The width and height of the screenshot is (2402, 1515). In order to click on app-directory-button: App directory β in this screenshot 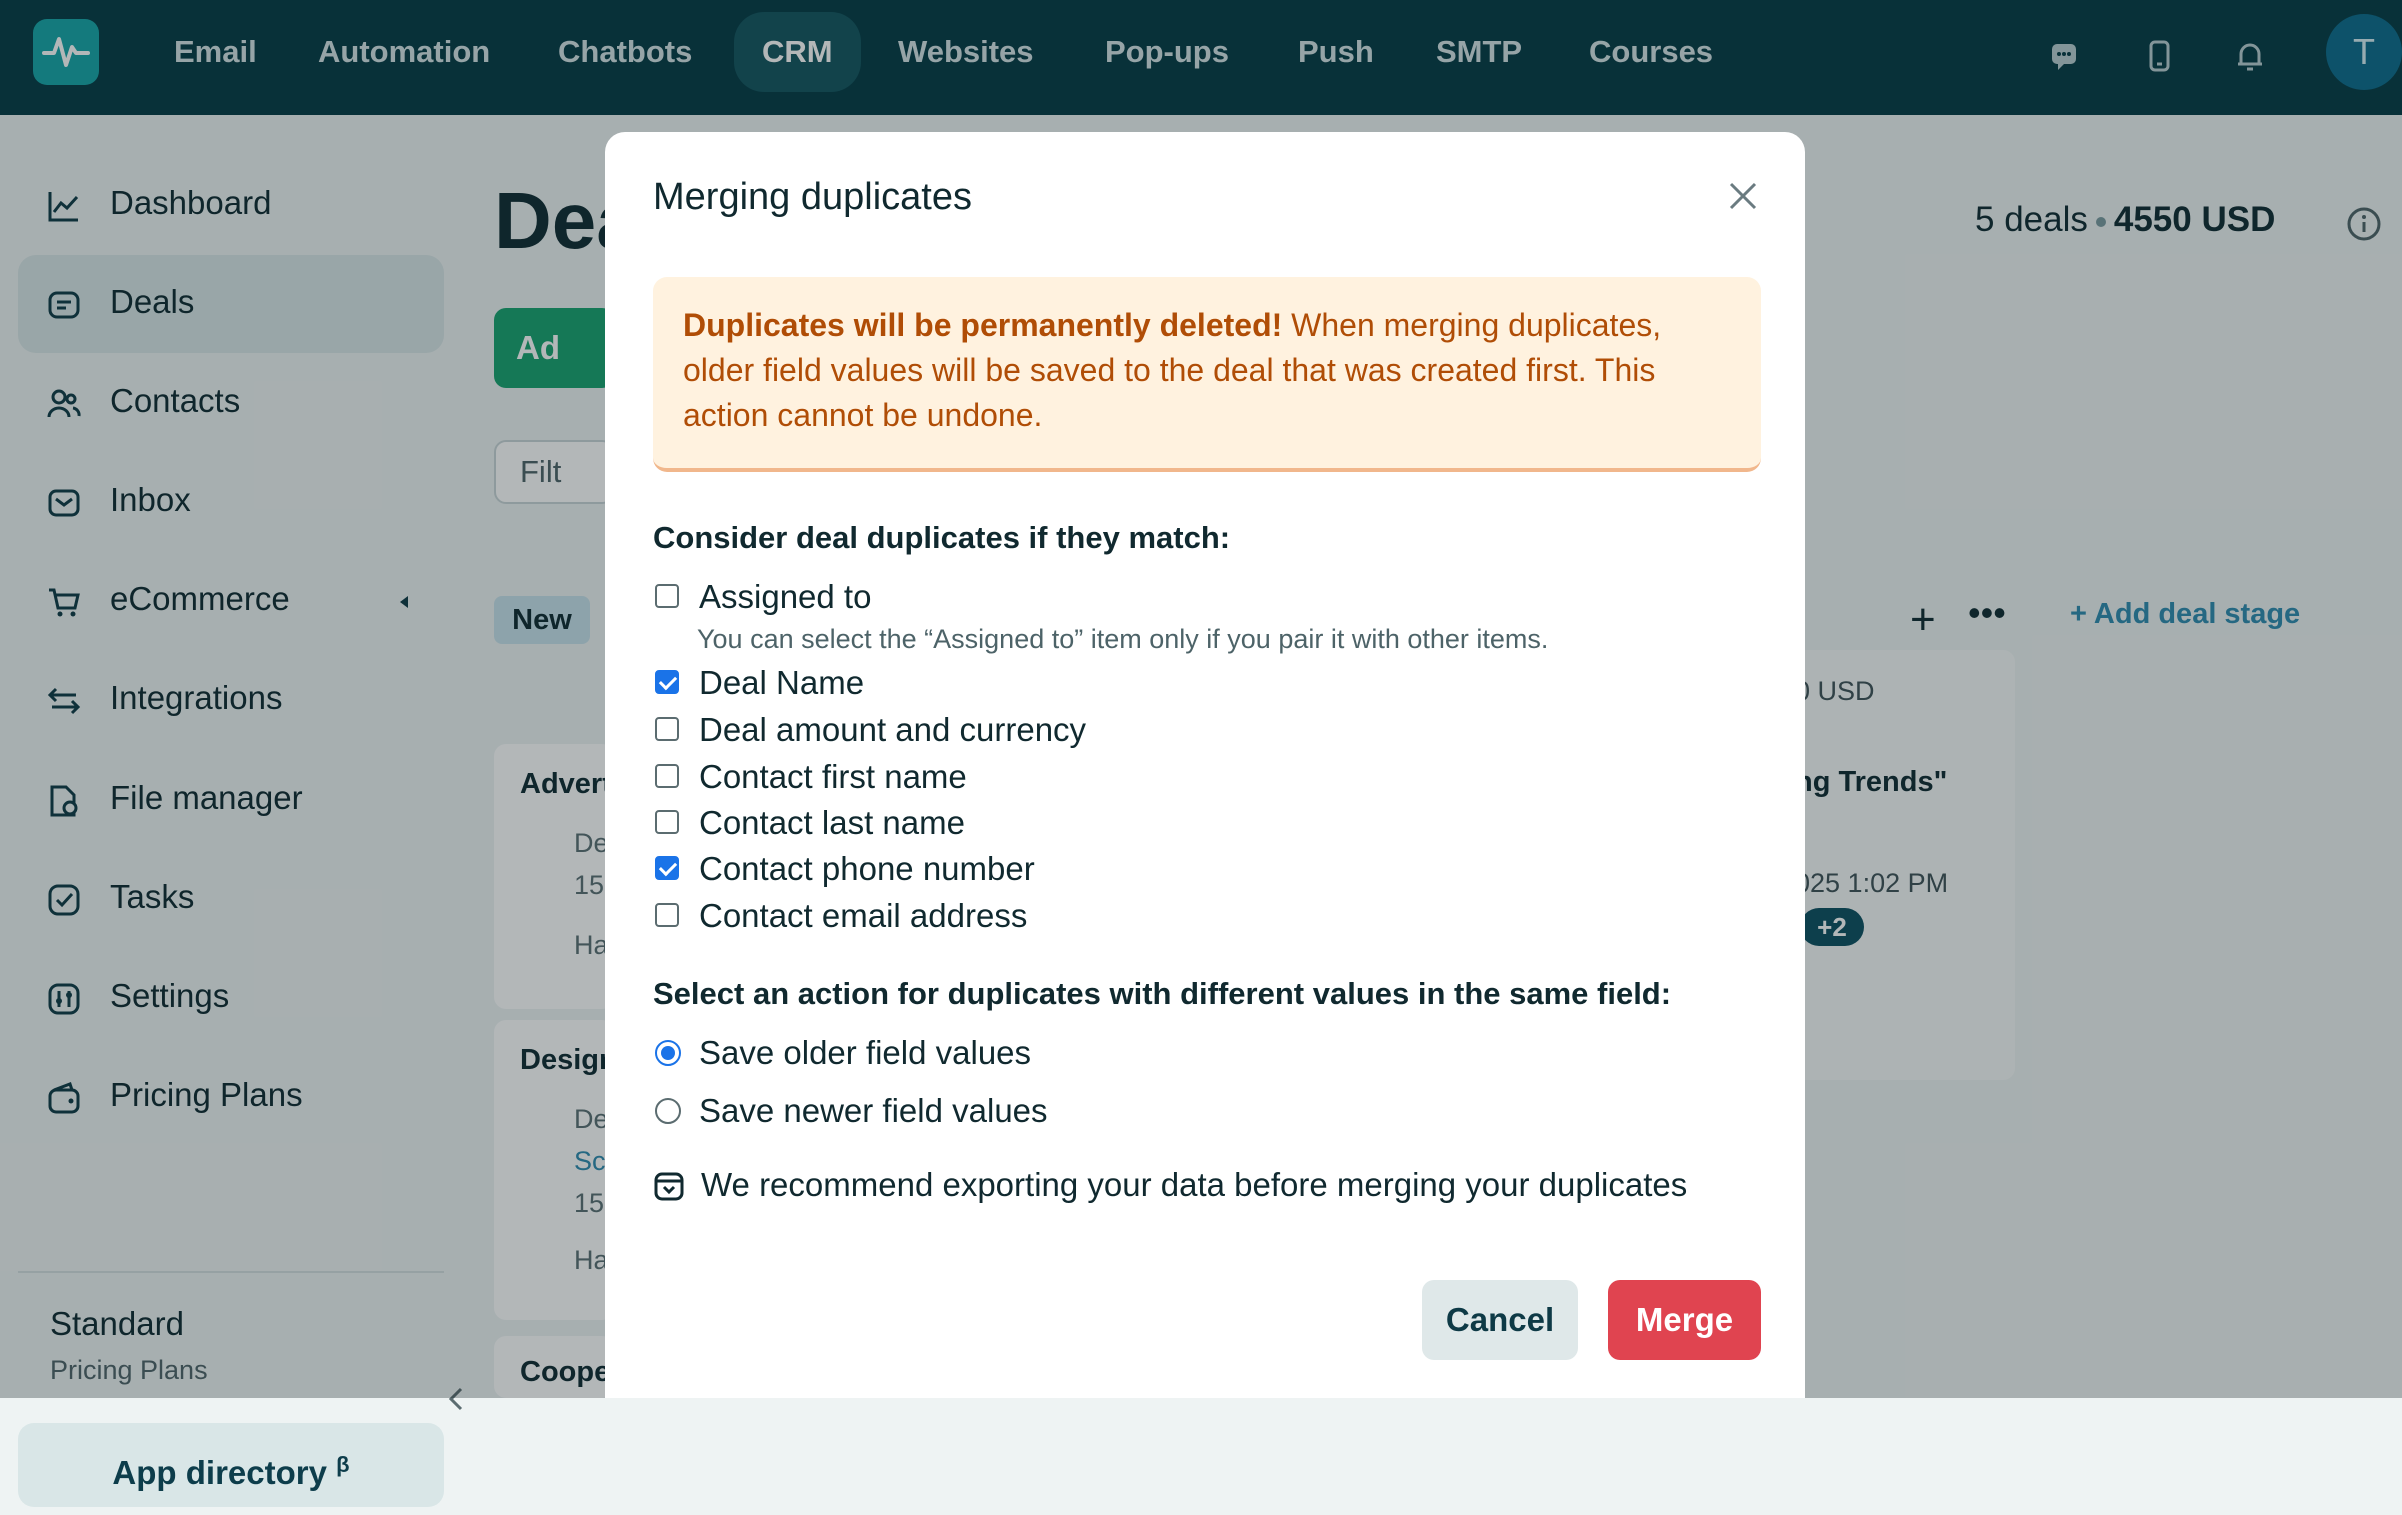, I will do `click(231, 1465)`.